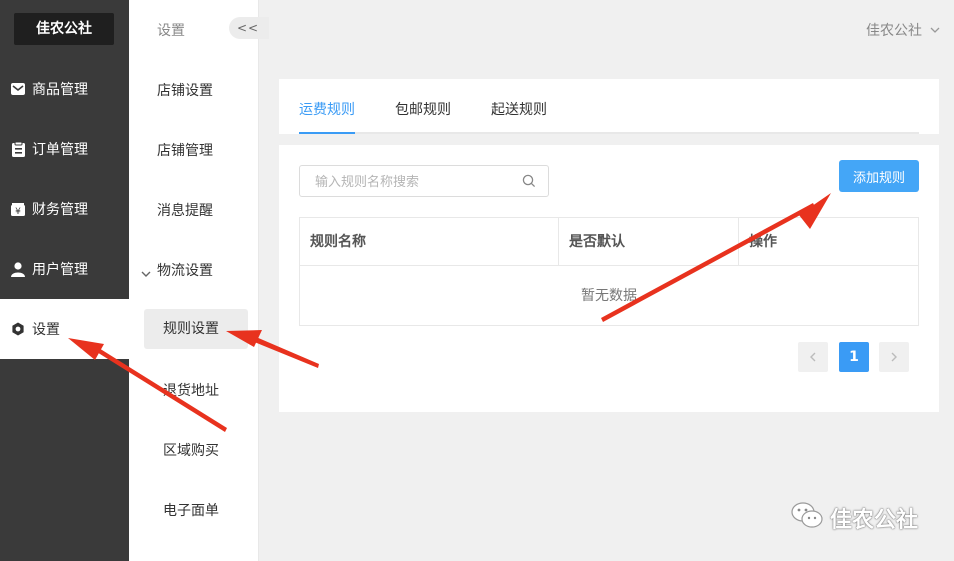 Image resolution: width=954 pixels, height=561 pixels. I want to click on submenu-item-store-management: 店铺管理, so click(185, 150).